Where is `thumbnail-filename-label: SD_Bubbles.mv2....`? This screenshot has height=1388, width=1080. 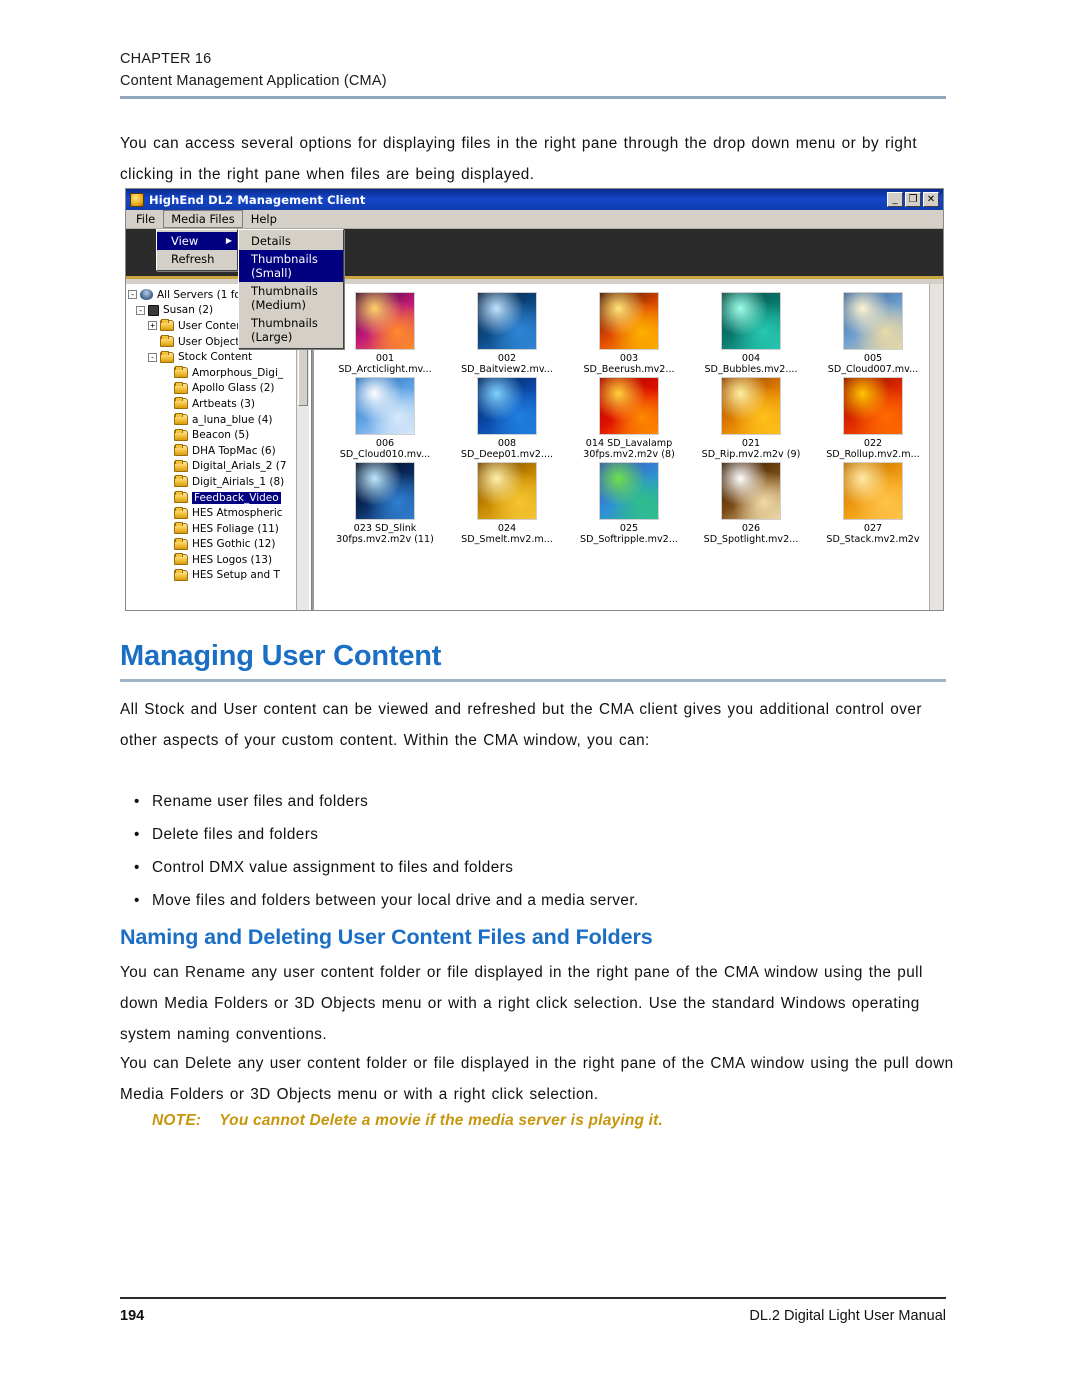
thumbnail-filename-label: SD_Bubbles.mv2.... is located at coordinates (751, 369).